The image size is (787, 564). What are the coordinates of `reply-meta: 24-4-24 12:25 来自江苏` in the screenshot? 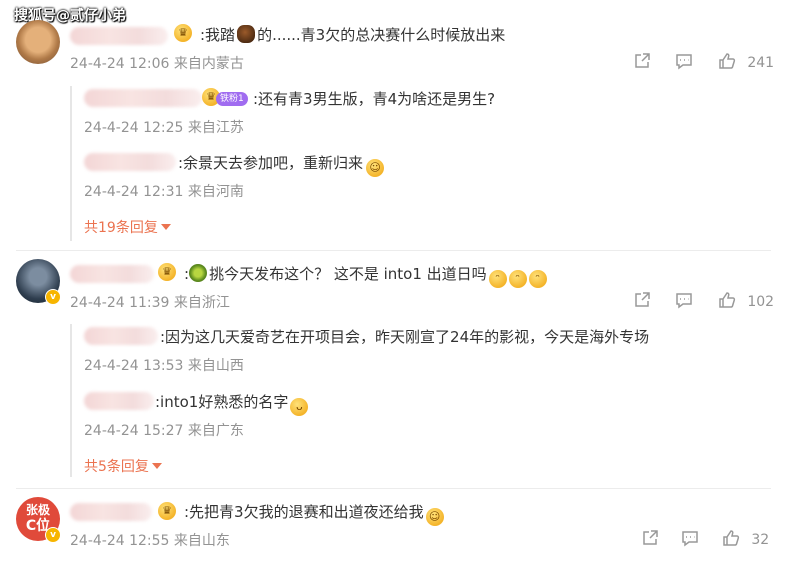 It's located at (164, 128).